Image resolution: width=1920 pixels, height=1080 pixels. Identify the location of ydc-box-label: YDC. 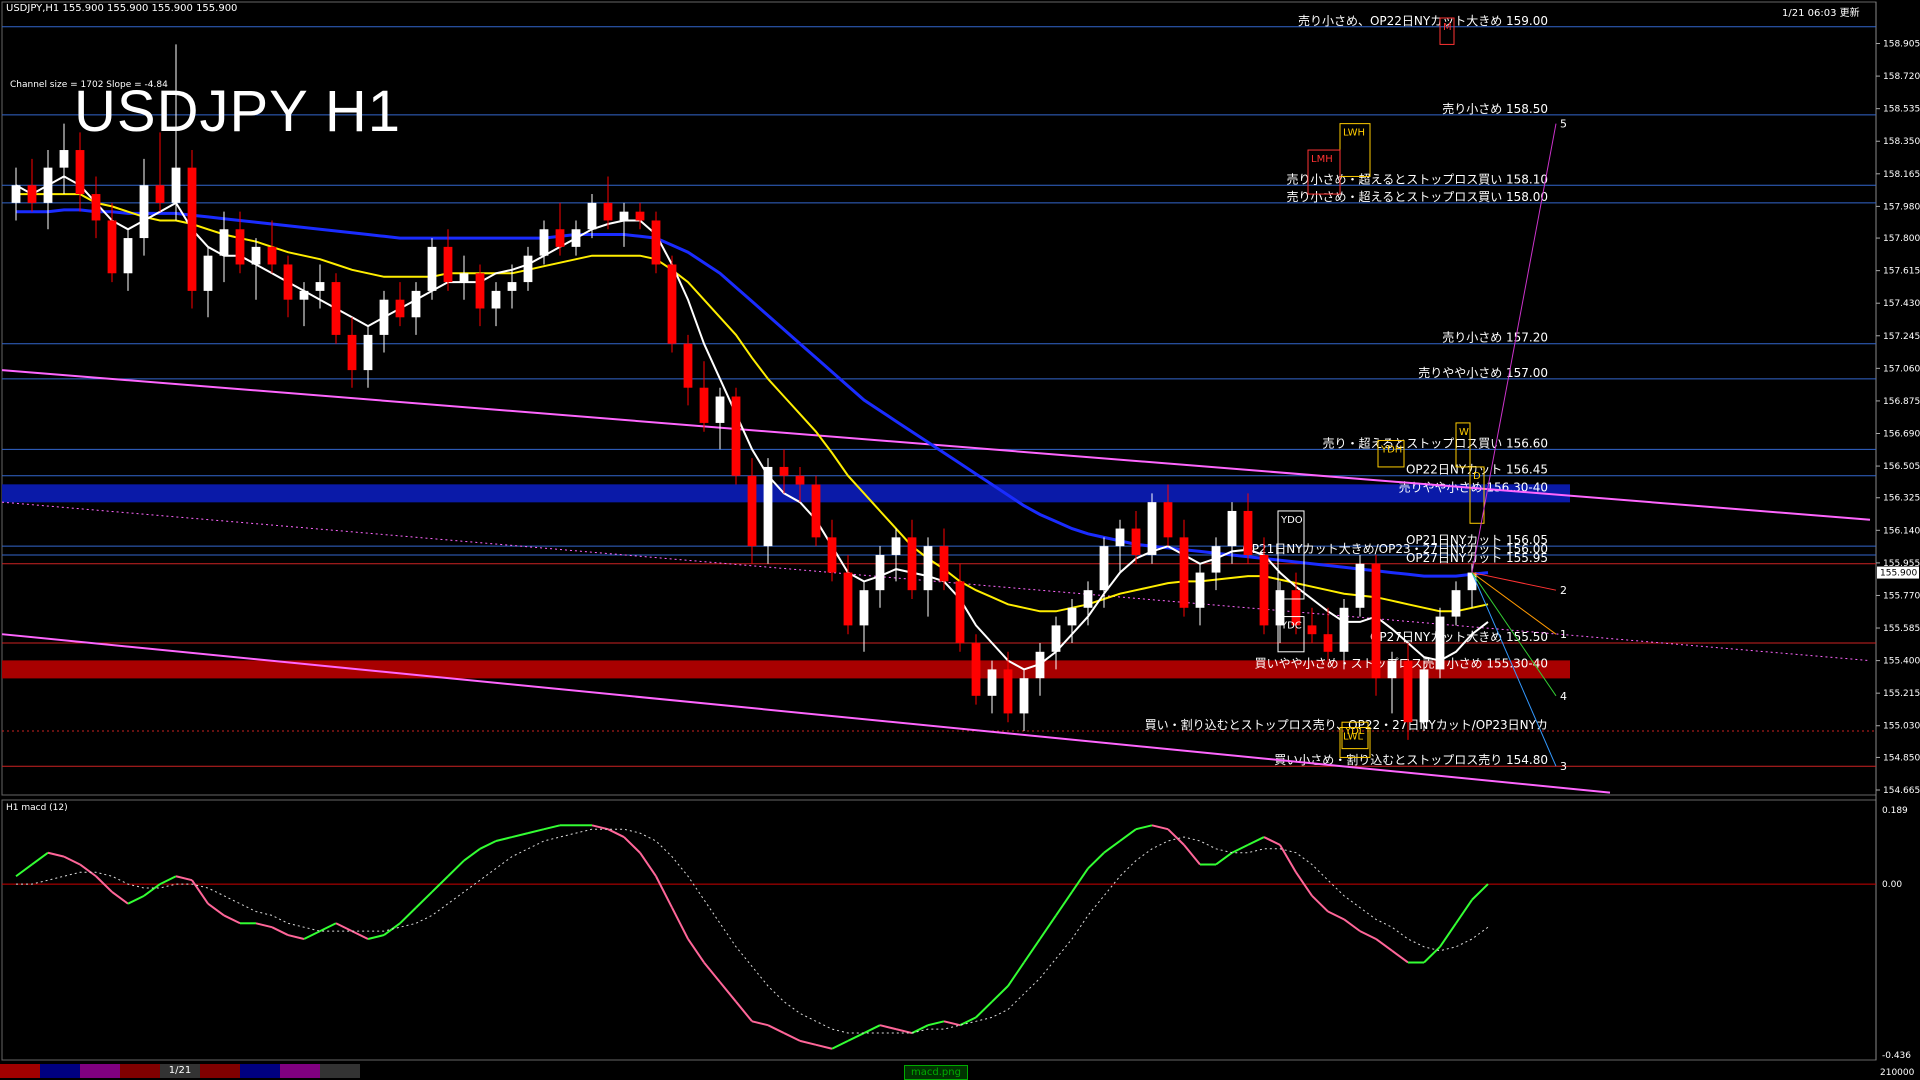
(1291, 626).